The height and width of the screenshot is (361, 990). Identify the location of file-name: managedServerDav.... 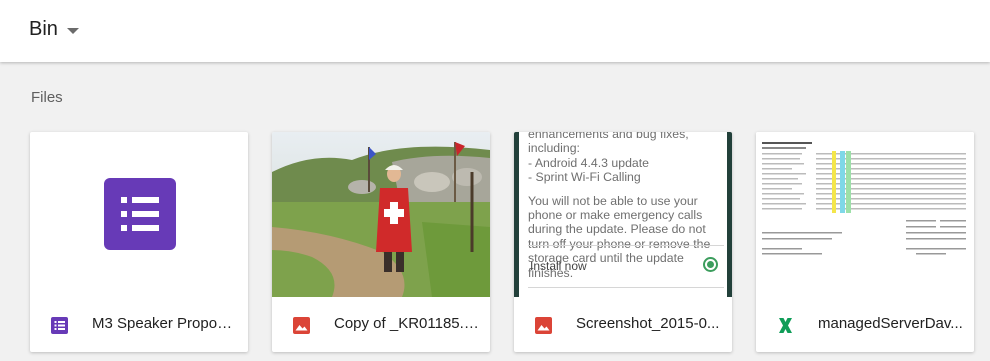
(890, 323).